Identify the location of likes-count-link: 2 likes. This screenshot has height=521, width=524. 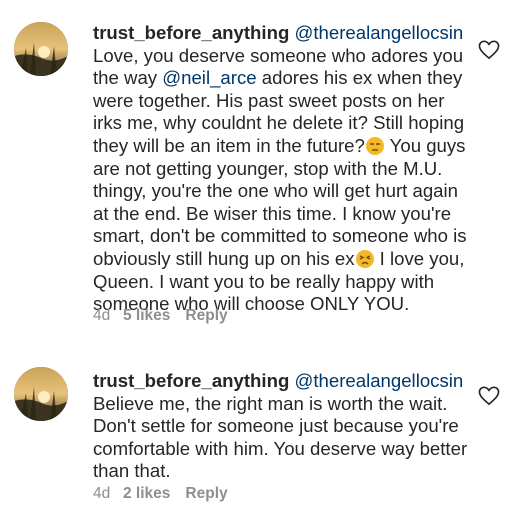
(146, 494).